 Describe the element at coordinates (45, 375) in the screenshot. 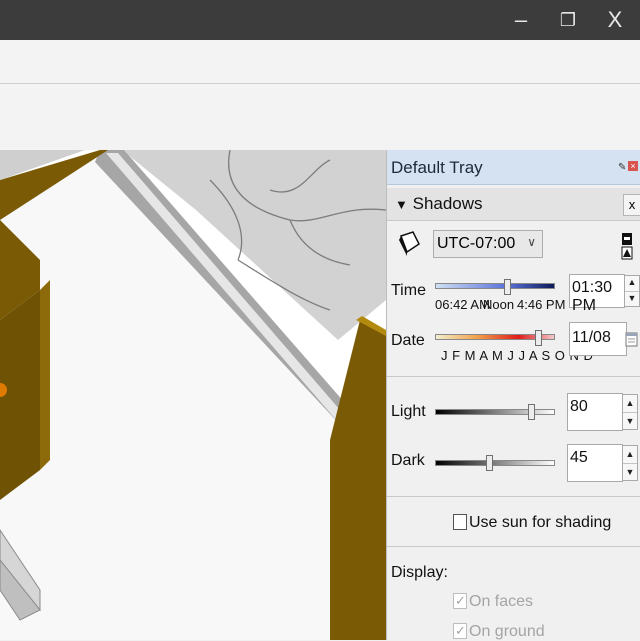

I see `wall-edge` at that location.